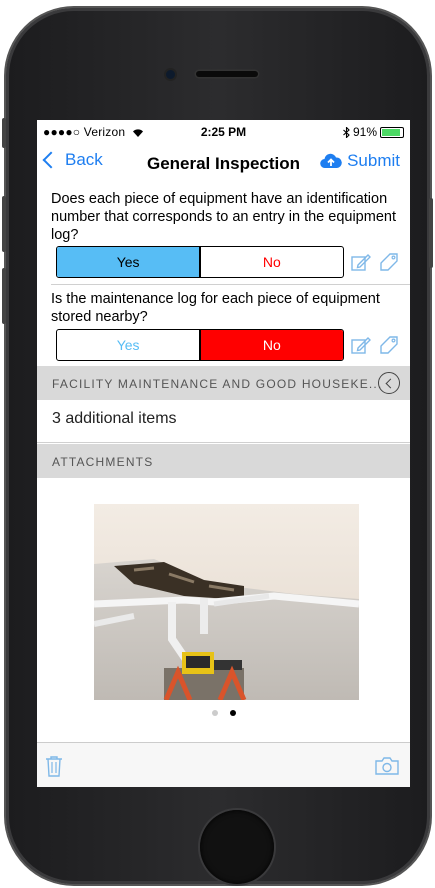 The width and height of the screenshot is (435, 888). What do you see at coordinates (103, 462) in the screenshot?
I see `section-title: ATTACHMENTS` at bounding box center [103, 462].